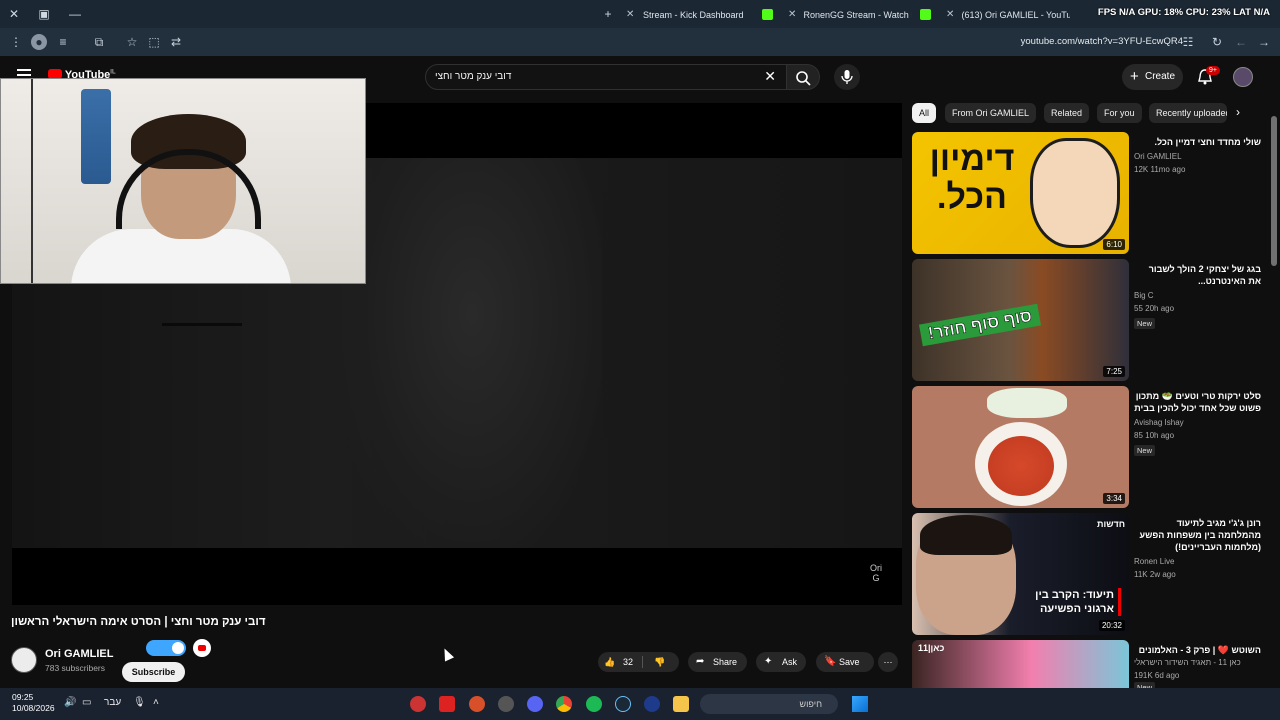 Image resolution: width=1280 pixels, height=720 pixels. What do you see at coordinates (681, 704) in the screenshot?
I see `file-explorer-icon` at bounding box center [681, 704].